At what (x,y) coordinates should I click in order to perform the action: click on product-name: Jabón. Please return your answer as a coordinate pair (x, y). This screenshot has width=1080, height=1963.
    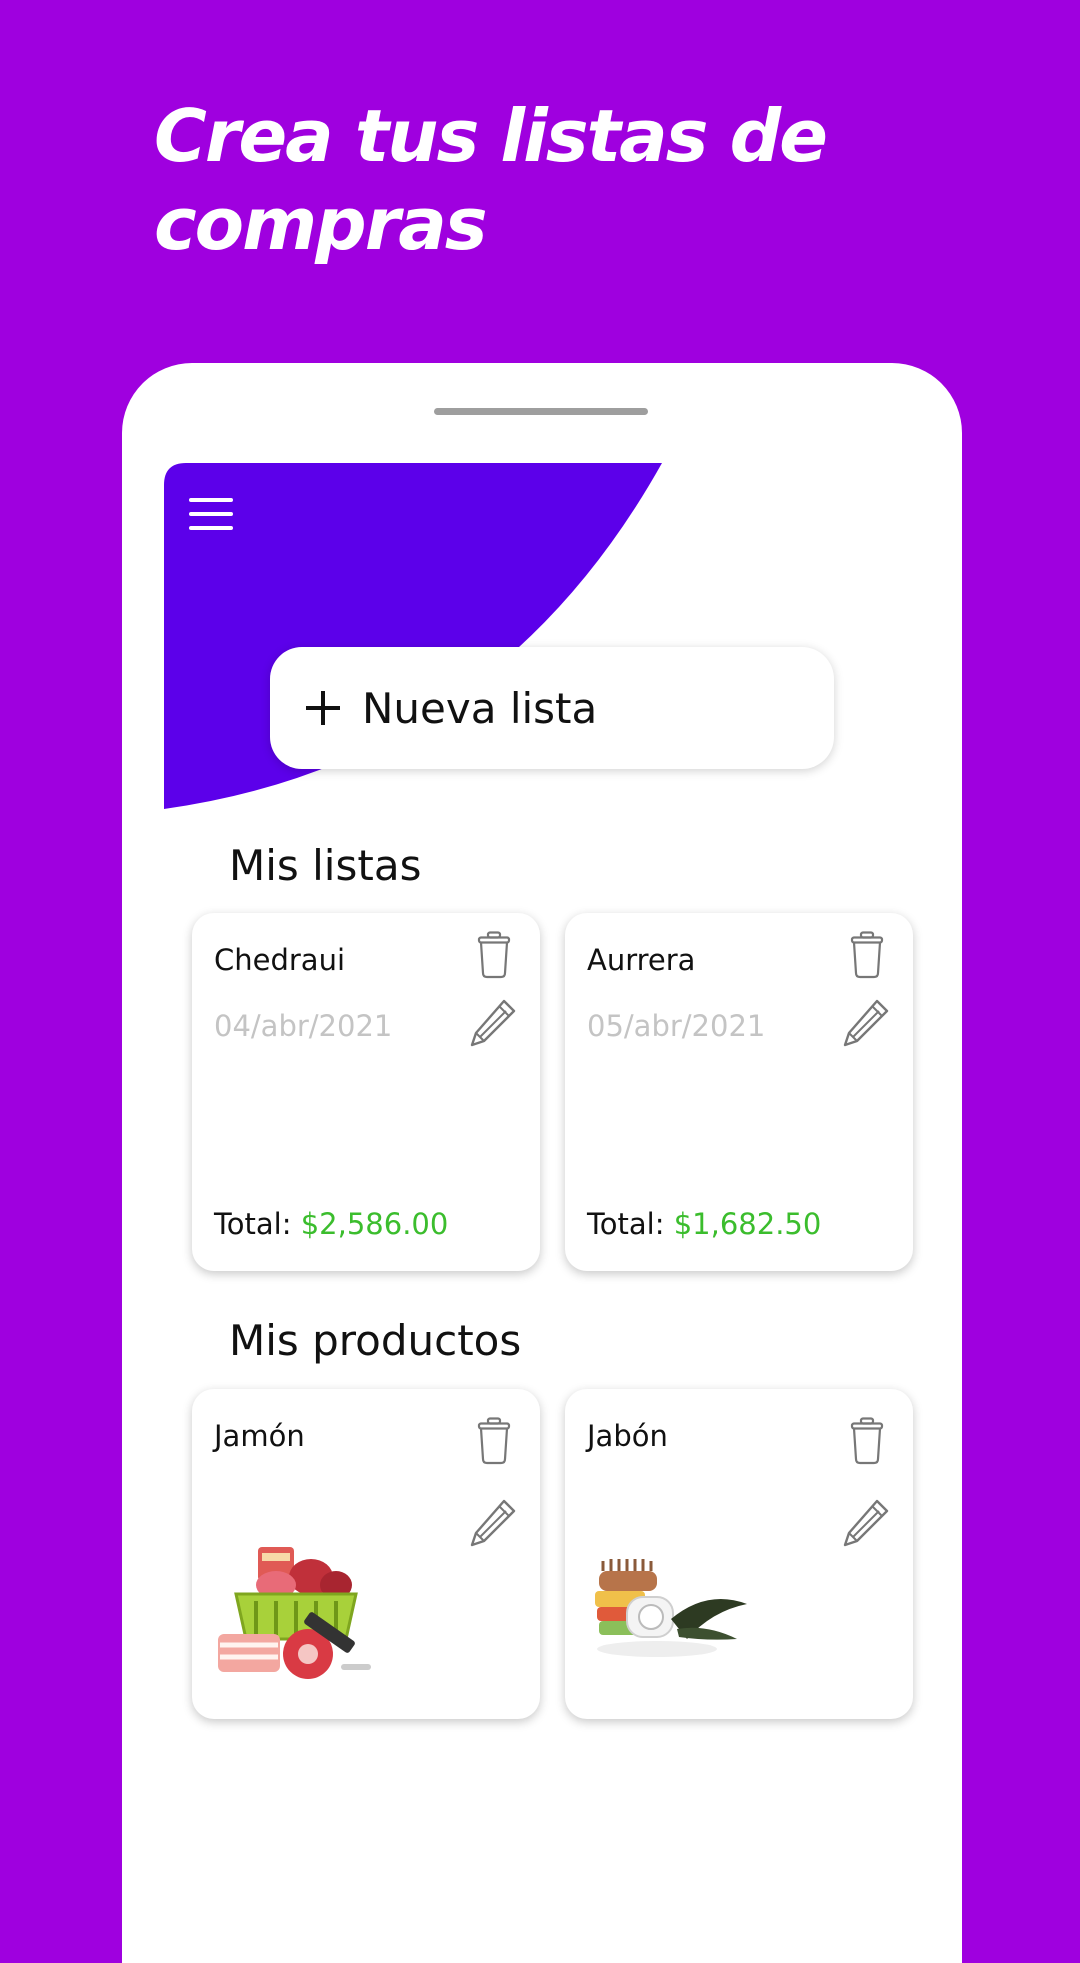
    Looking at the image, I should click on (627, 1436).